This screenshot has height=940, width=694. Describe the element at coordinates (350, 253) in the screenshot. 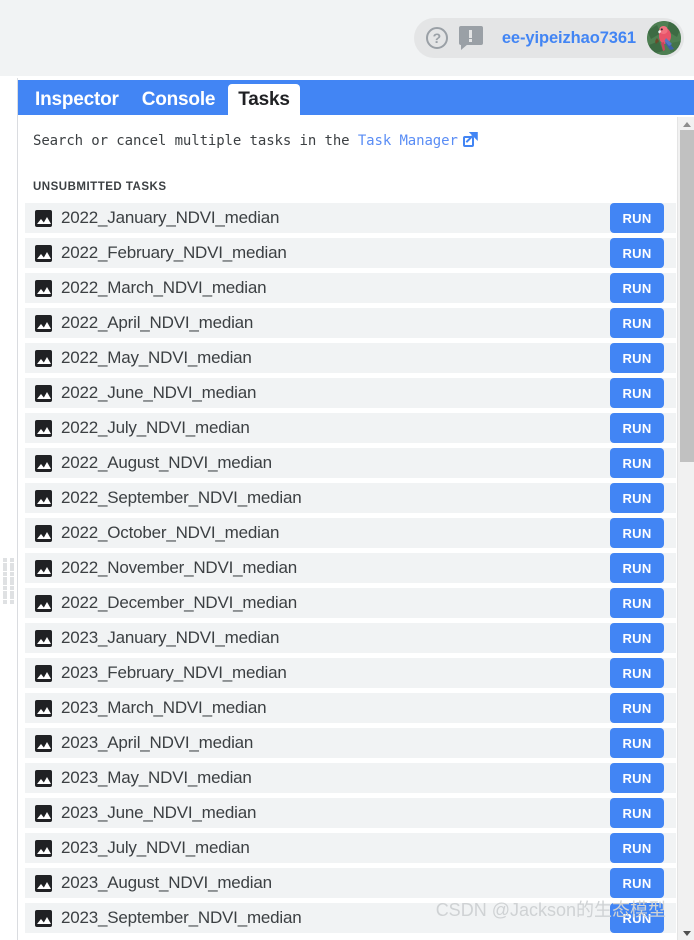

I see `task-row: 2022_February_NDVI_median RUN` at that location.